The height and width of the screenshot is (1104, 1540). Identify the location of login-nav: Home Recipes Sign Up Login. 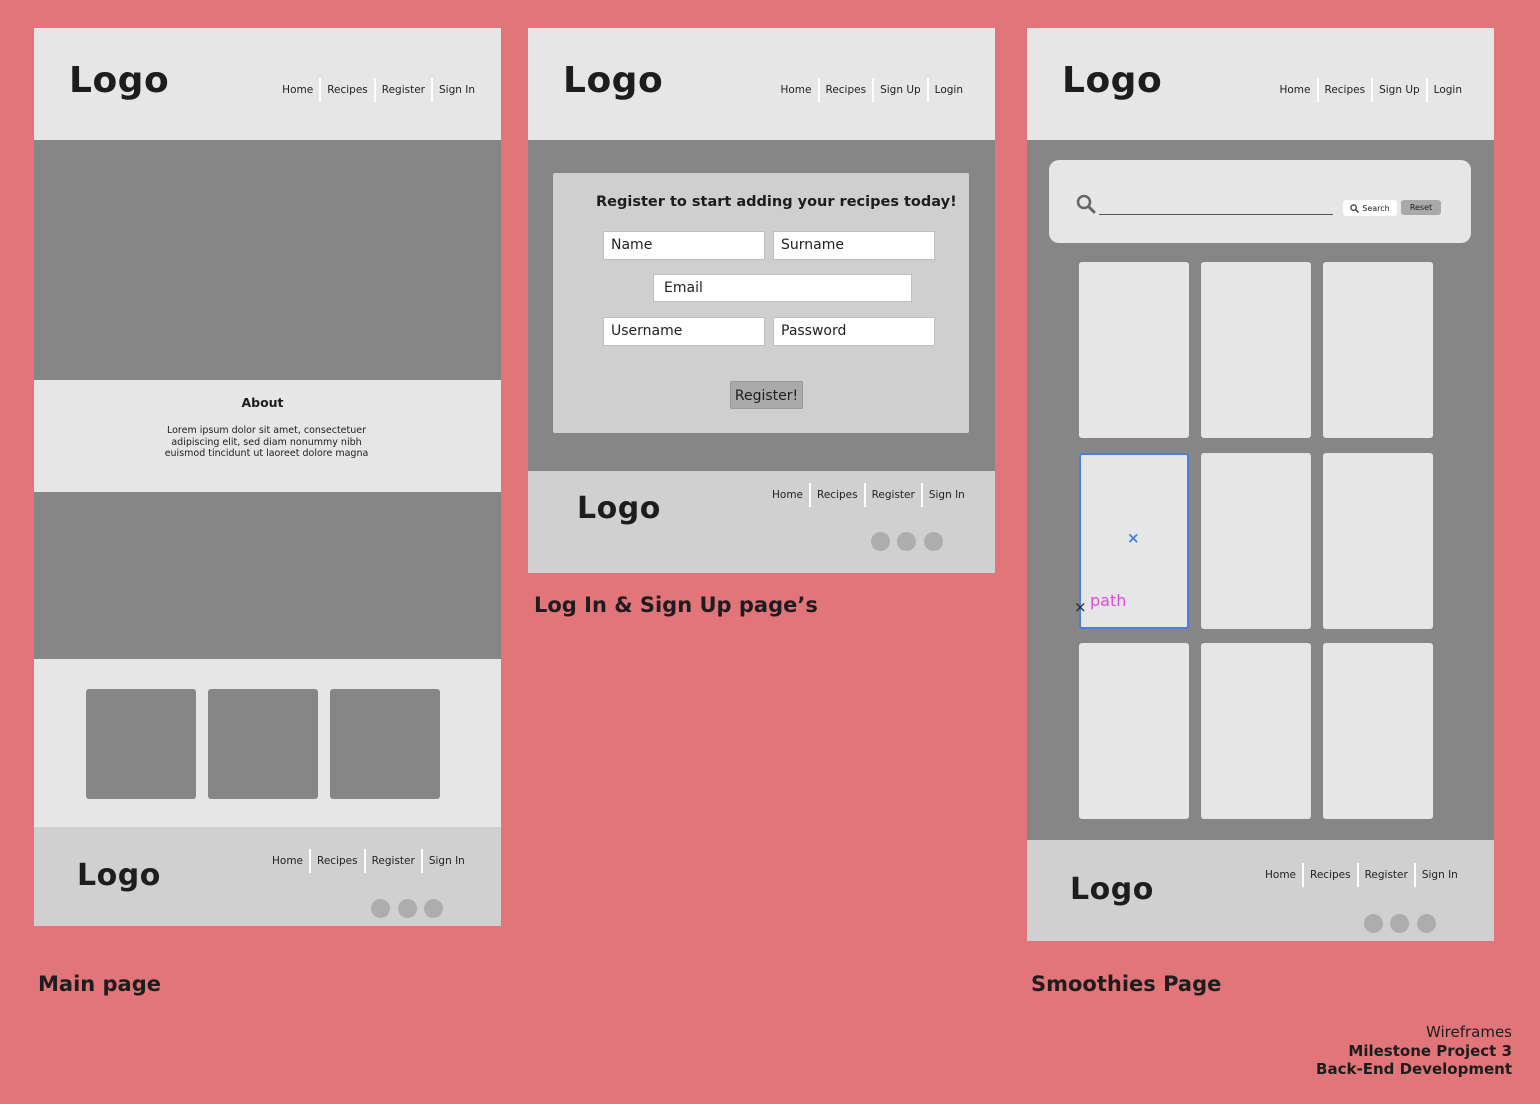
(871, 90).